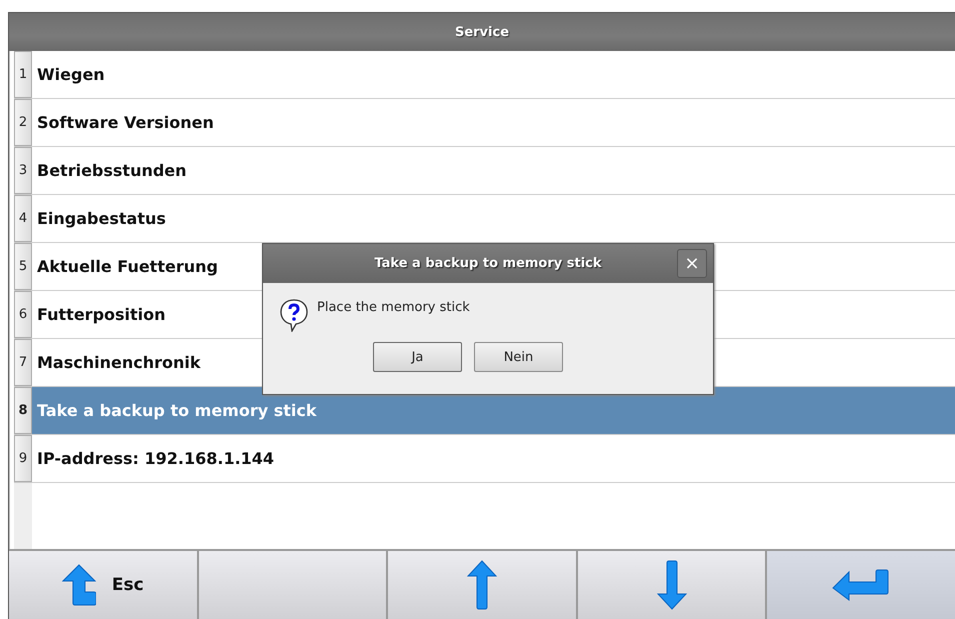 The height and width of the screenshot is (619, 955). Describe the element at coordinates (23, 410) in the screenshot. I see `row-number: 8` at that location.